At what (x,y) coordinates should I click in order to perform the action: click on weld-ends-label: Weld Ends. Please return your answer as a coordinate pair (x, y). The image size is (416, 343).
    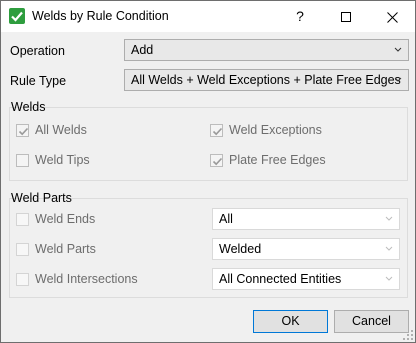
    Looking at the image, I should click on (65, 219).